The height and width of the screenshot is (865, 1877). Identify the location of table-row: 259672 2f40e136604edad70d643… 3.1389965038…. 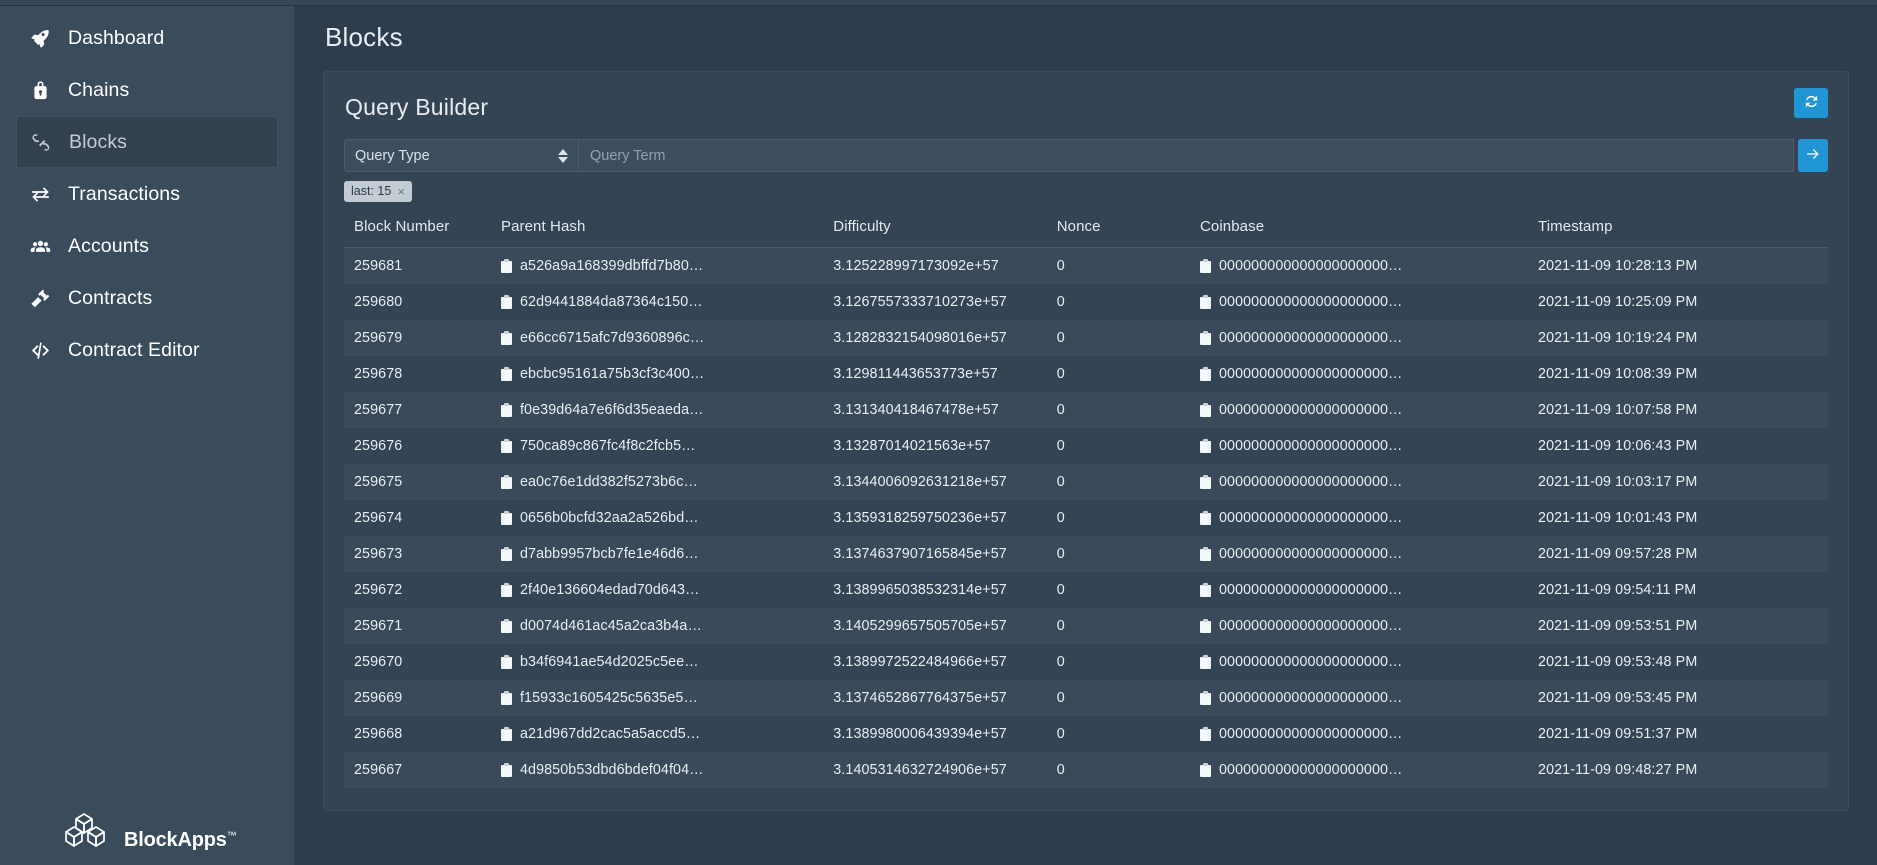
(1086, 590).